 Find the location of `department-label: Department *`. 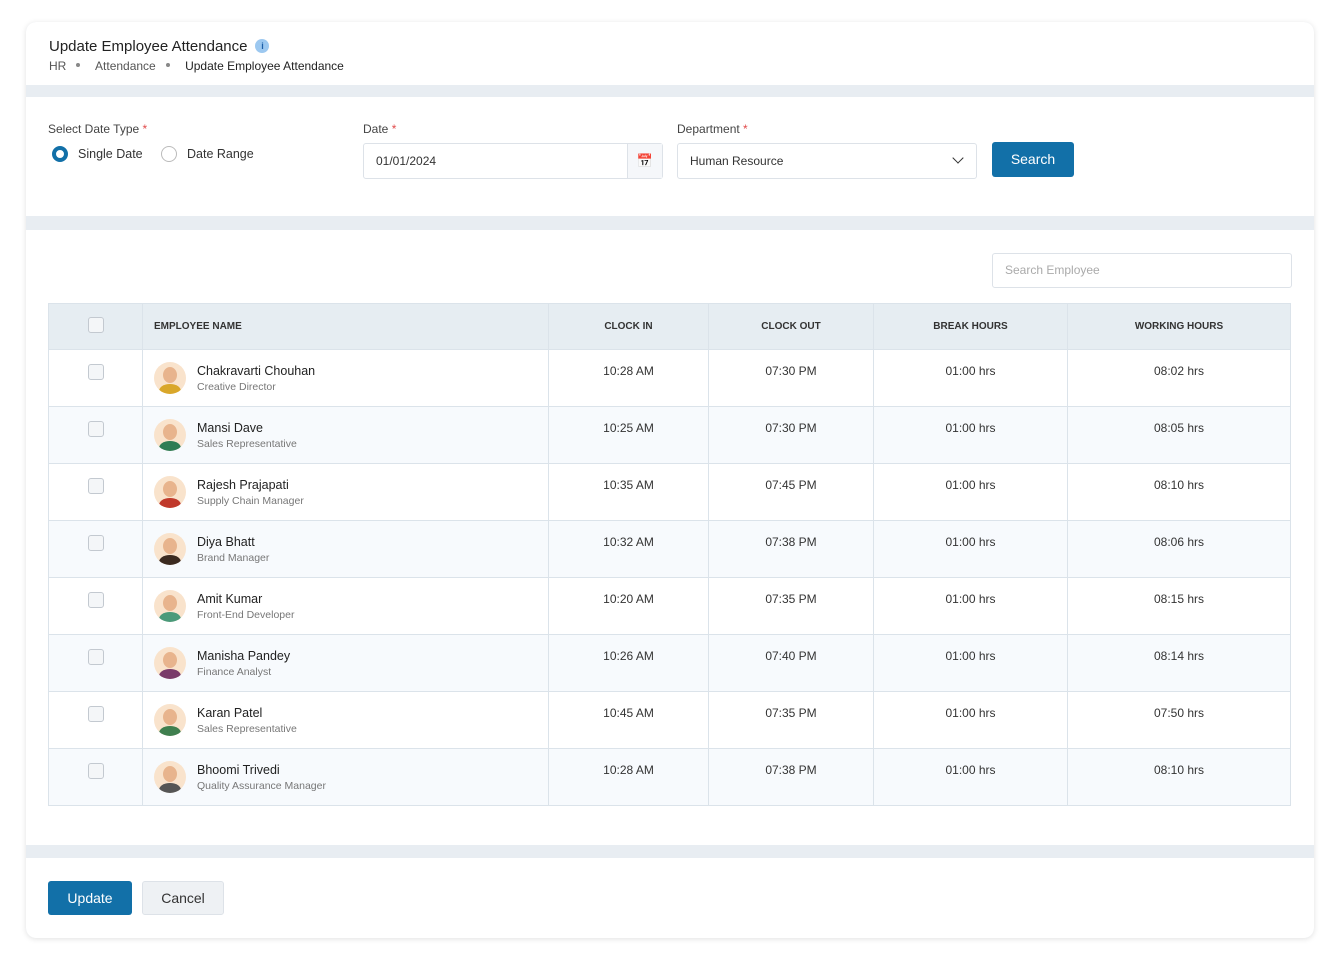

department-label: Department * is located at coordinates (712, 129).